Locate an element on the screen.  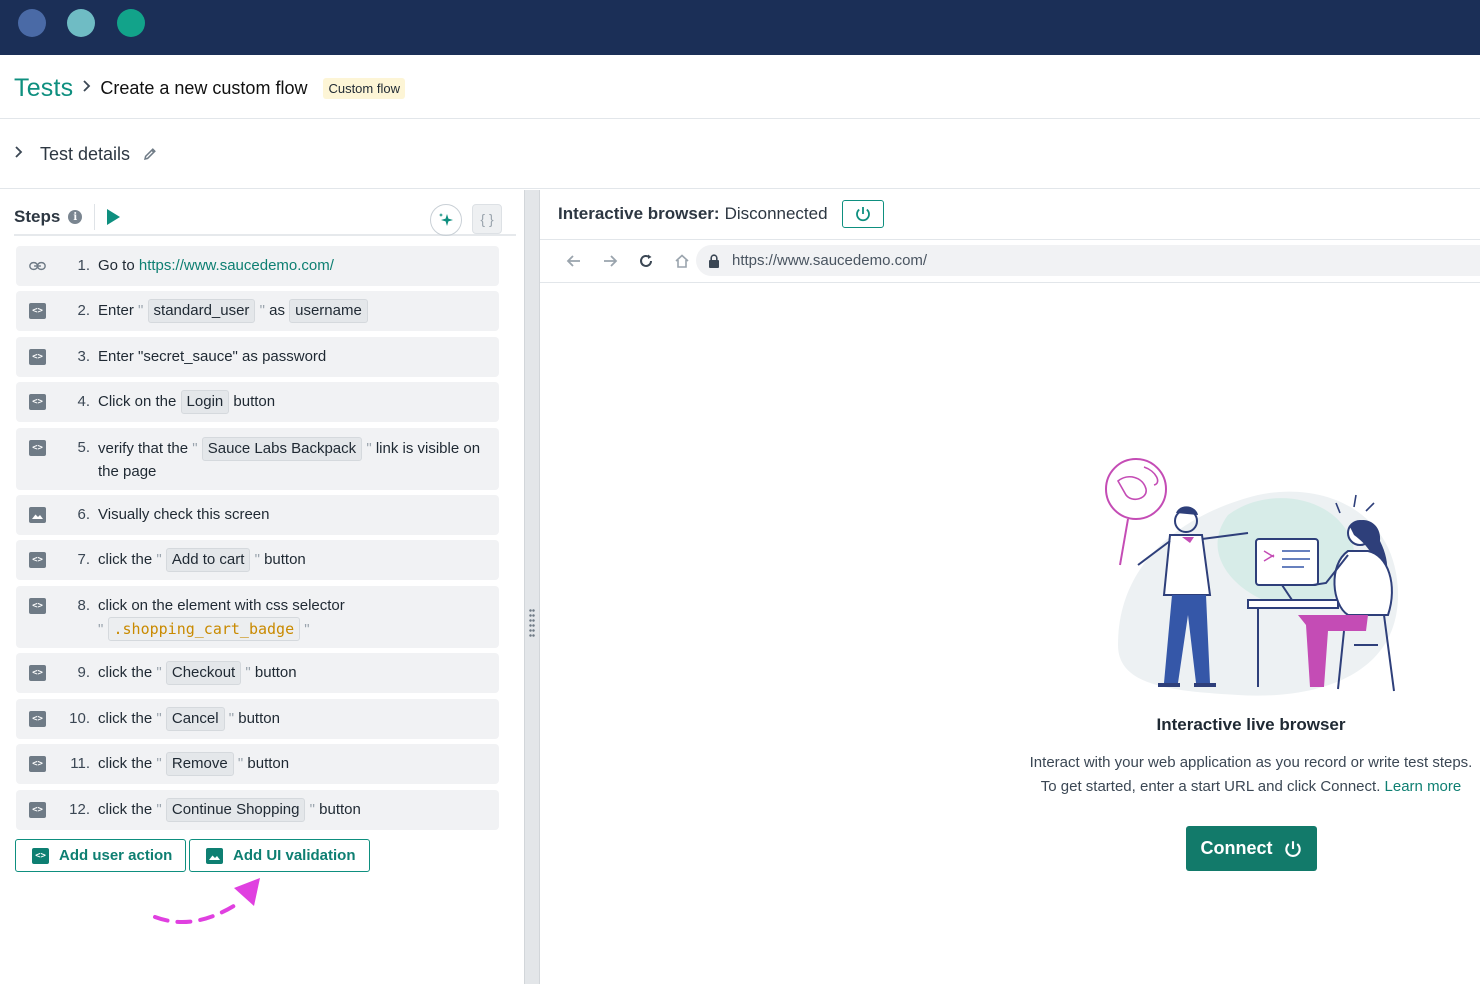
step-row: <> 7. click the " Add to cart " button is located at coordinates (257, 560).